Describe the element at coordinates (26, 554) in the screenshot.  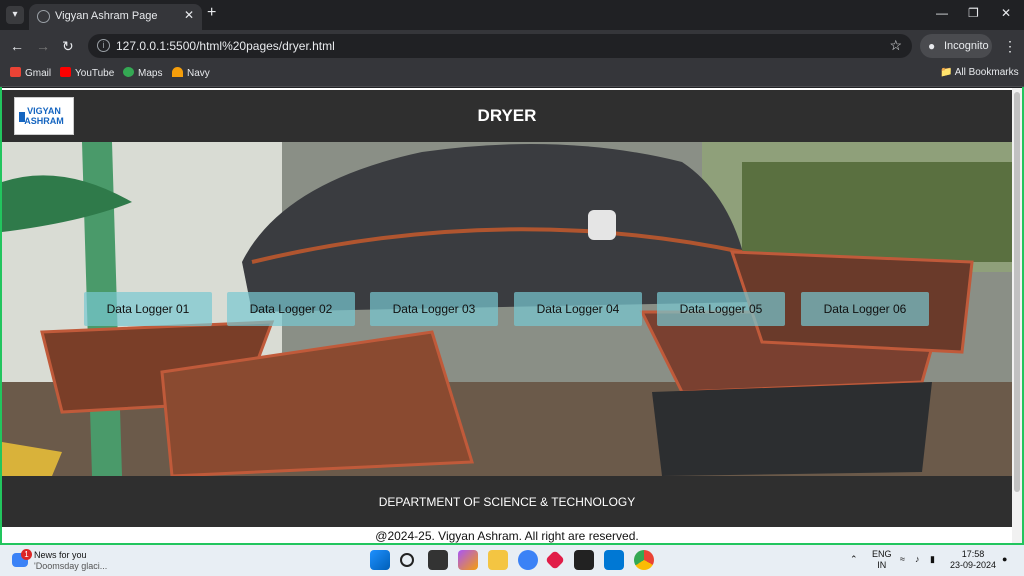
I see `news-badge: 1` at that location.